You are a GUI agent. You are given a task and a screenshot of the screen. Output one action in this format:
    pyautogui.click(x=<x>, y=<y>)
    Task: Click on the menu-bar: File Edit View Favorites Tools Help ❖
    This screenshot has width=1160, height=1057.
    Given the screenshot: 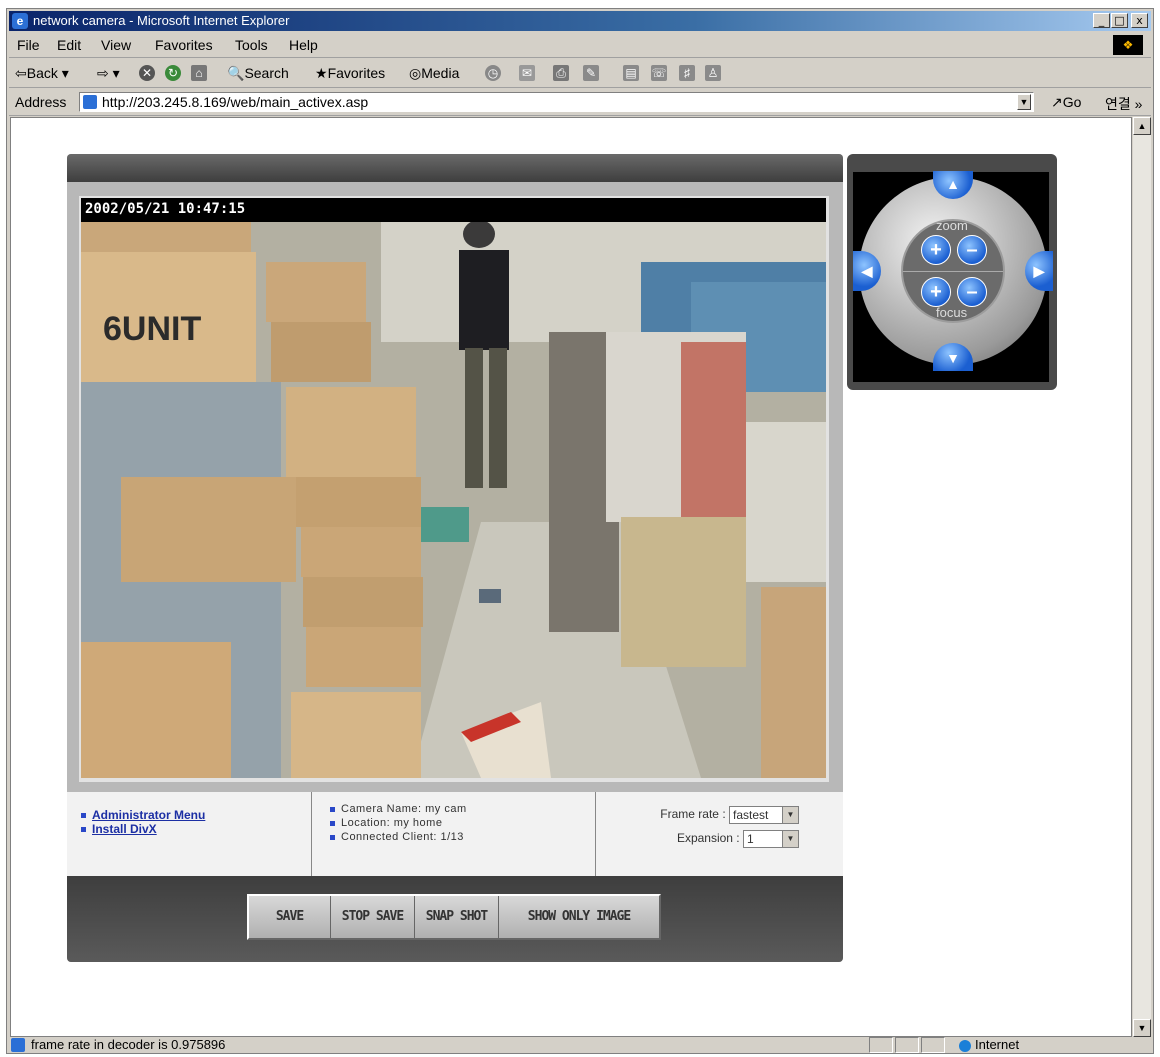 What is the action you would take?
    pyautogui.click(x=580, y=45)
    